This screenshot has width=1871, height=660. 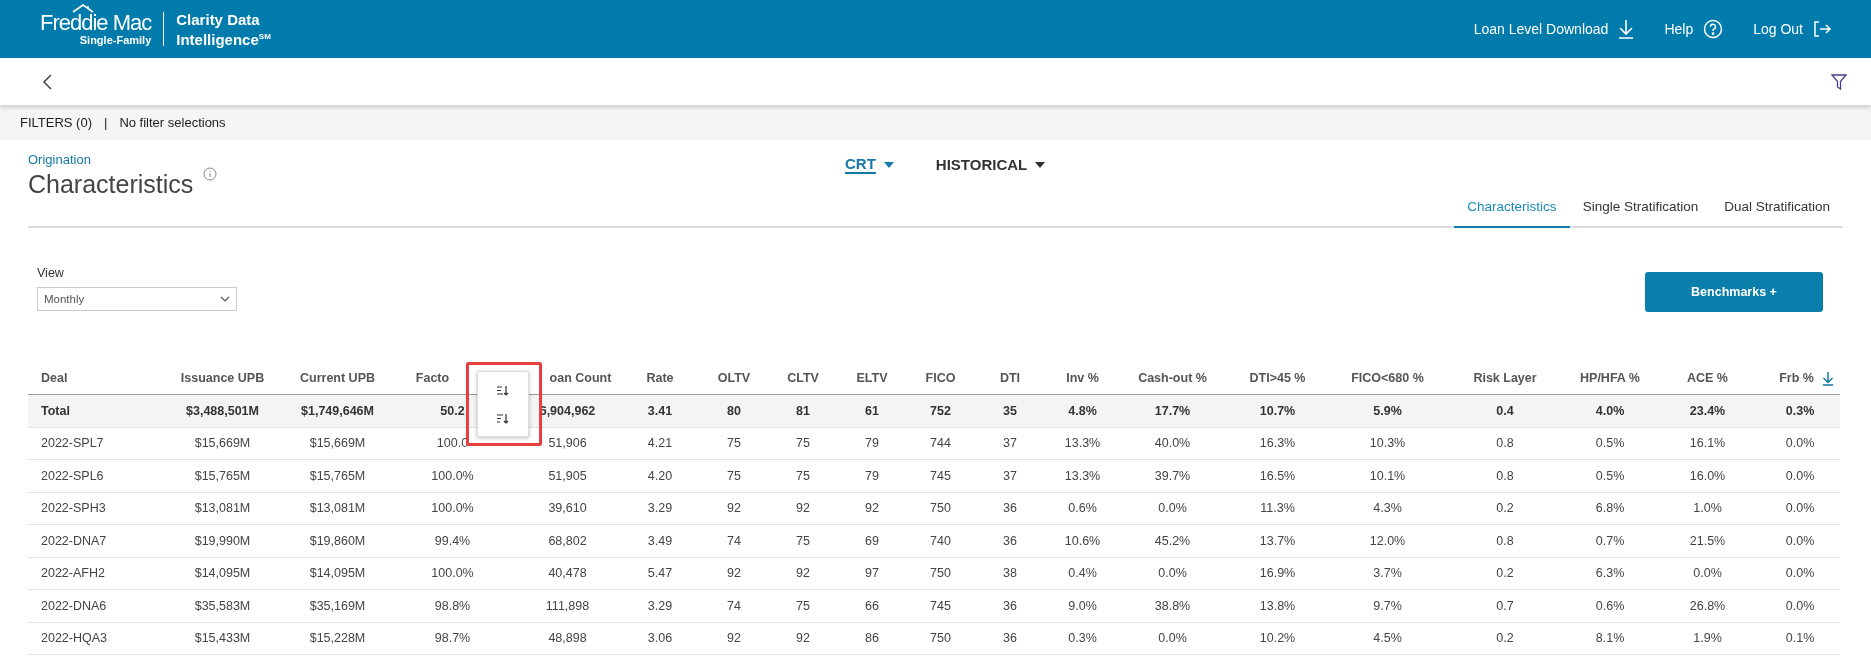 I want to click on product-name: Clarity Data, so click(x=218, y=19).